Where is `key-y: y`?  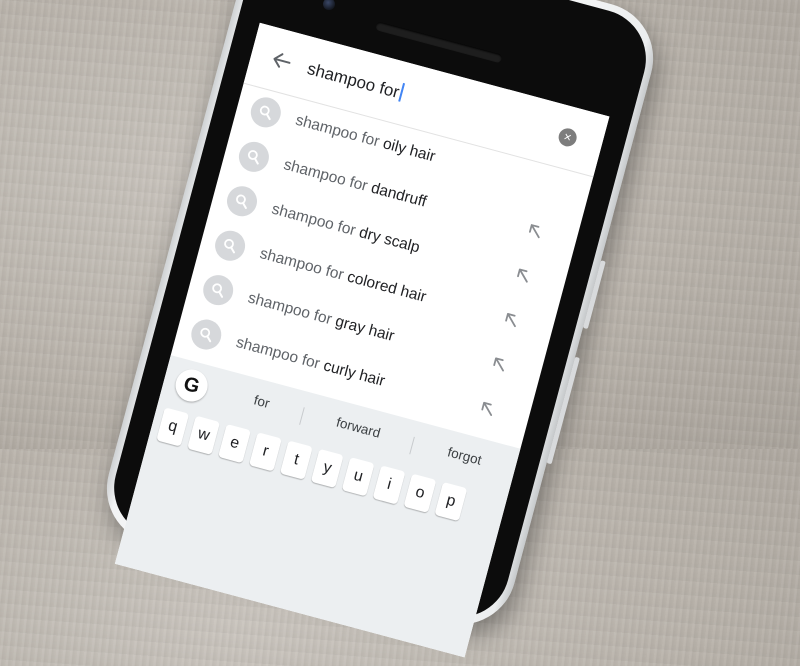
key-y: y is located at coordinates (327, 468).